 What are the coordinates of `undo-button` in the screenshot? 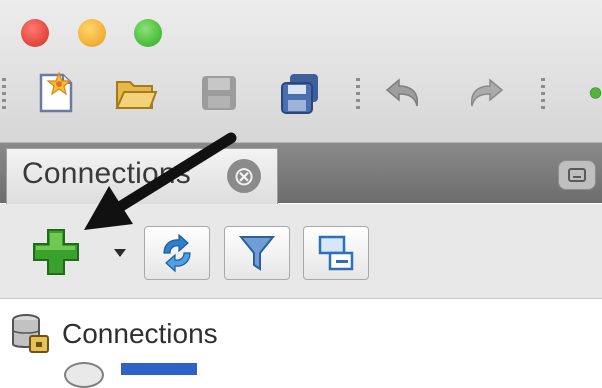 It's located at (404, 93).